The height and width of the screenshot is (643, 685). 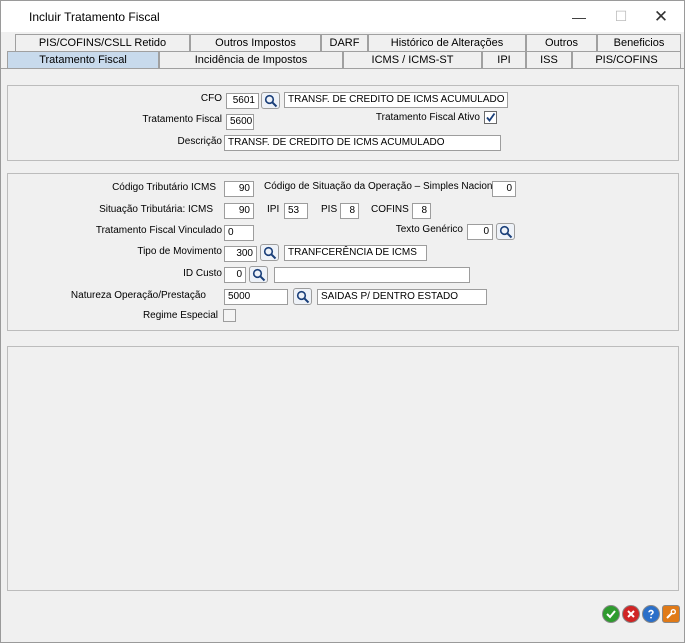 I want to click on id-custo-lookup-button, so click(x=258, y=274).